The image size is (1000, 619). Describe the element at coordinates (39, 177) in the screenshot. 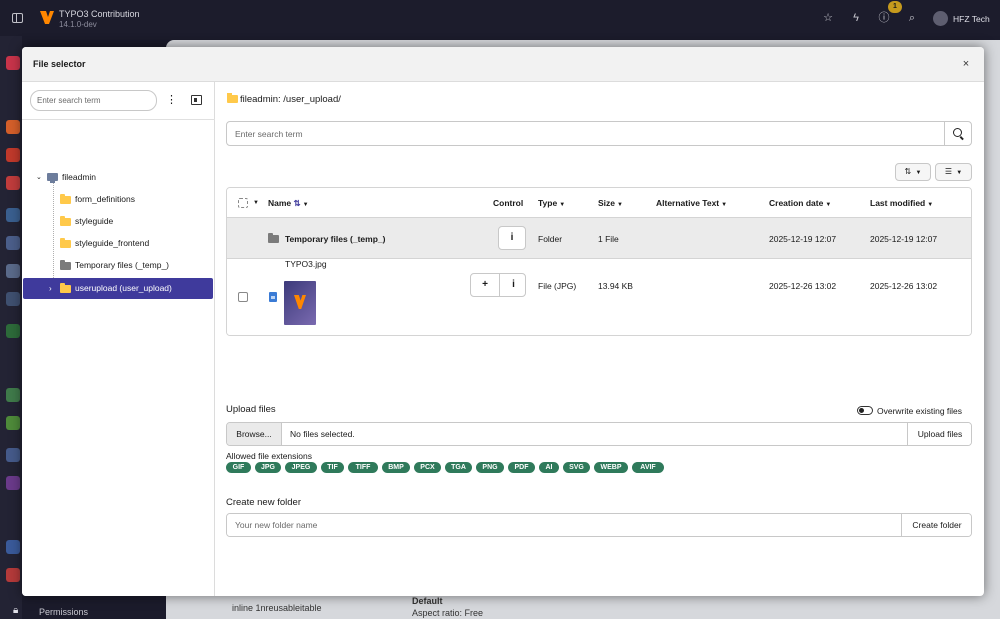

I see `chevron-down-icon: ⌄` at that location.